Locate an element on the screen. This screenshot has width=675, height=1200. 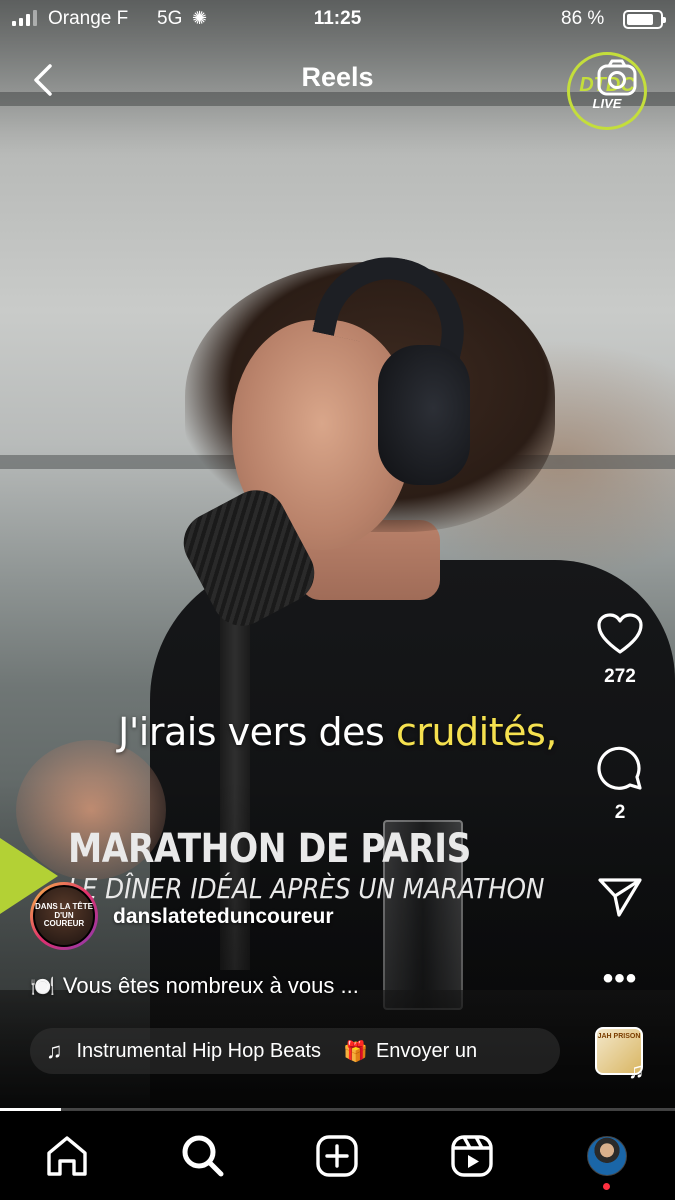
heart-icon is located at coordinates (620, 633).